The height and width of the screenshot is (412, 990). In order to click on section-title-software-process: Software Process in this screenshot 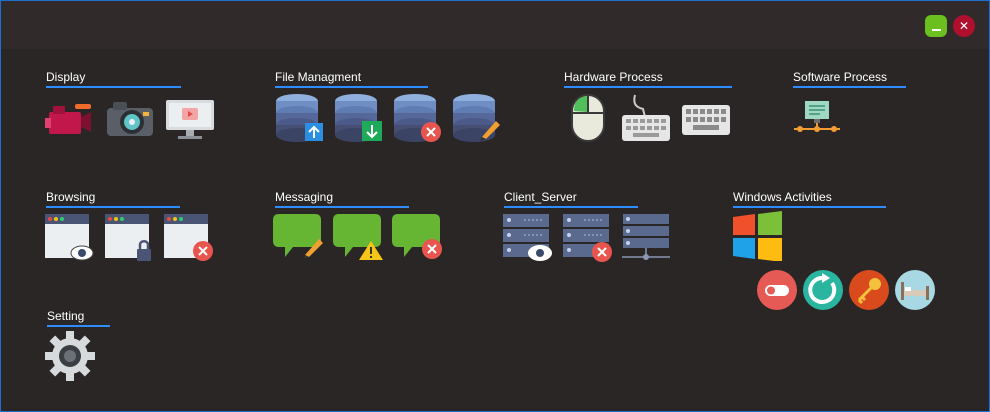, I will do `click(840, 77)`.